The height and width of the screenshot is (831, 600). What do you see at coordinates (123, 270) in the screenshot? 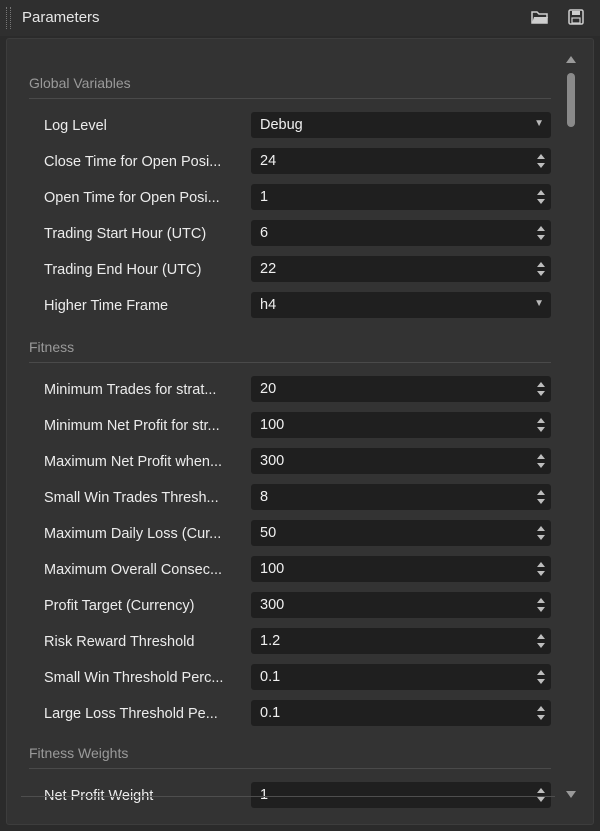
I see `param-label: Trading End Hour (UTC)` at bounding box center [123, 270].